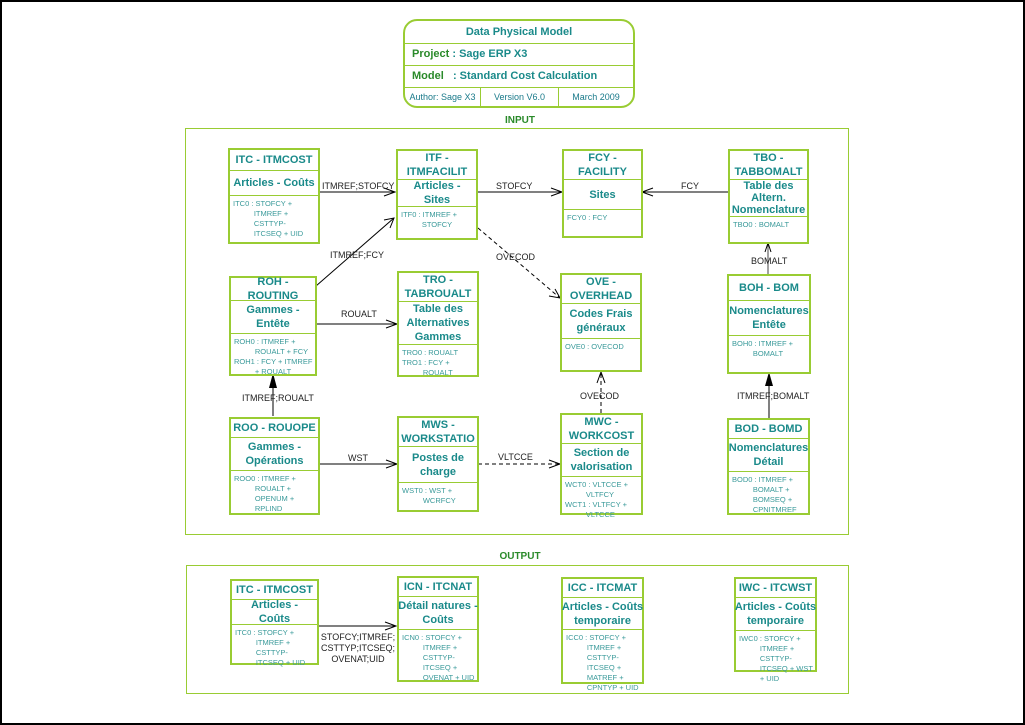  I want to click on entity-header: ITF - ITMFACILIT, so click(437, 165).